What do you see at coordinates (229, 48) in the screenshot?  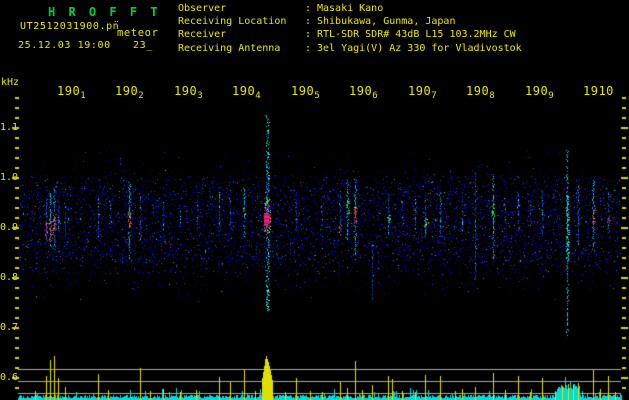 I see `info-label: Receiving Antenna` at bounding box center [229, 48].